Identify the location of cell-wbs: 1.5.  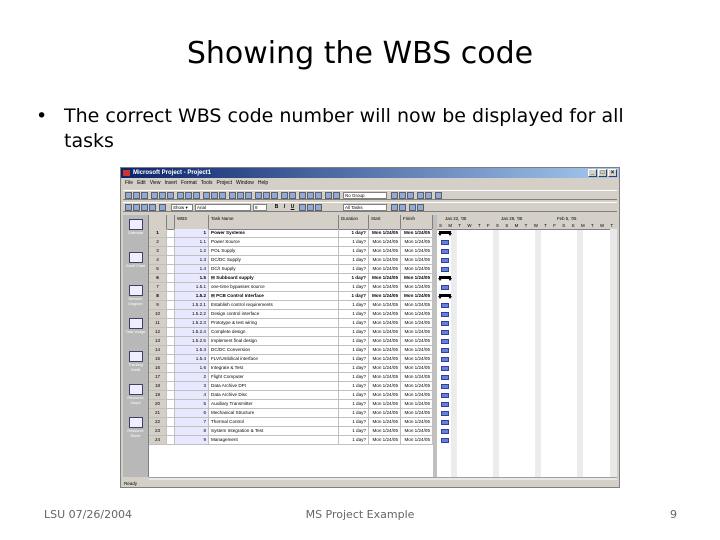
(192, 278).